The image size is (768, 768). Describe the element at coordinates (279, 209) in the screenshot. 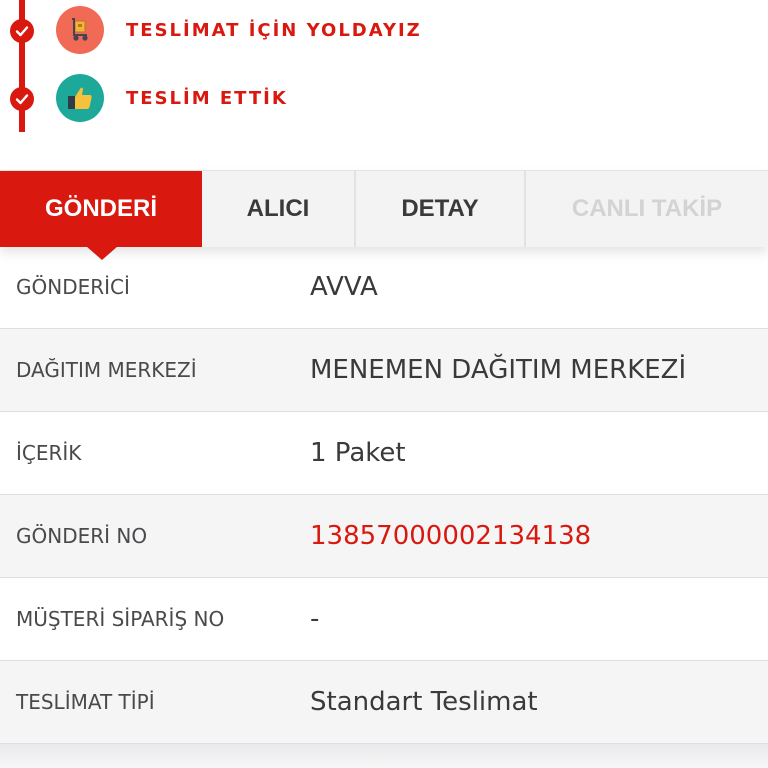

I see `tab-alici: ALICI` at that location.